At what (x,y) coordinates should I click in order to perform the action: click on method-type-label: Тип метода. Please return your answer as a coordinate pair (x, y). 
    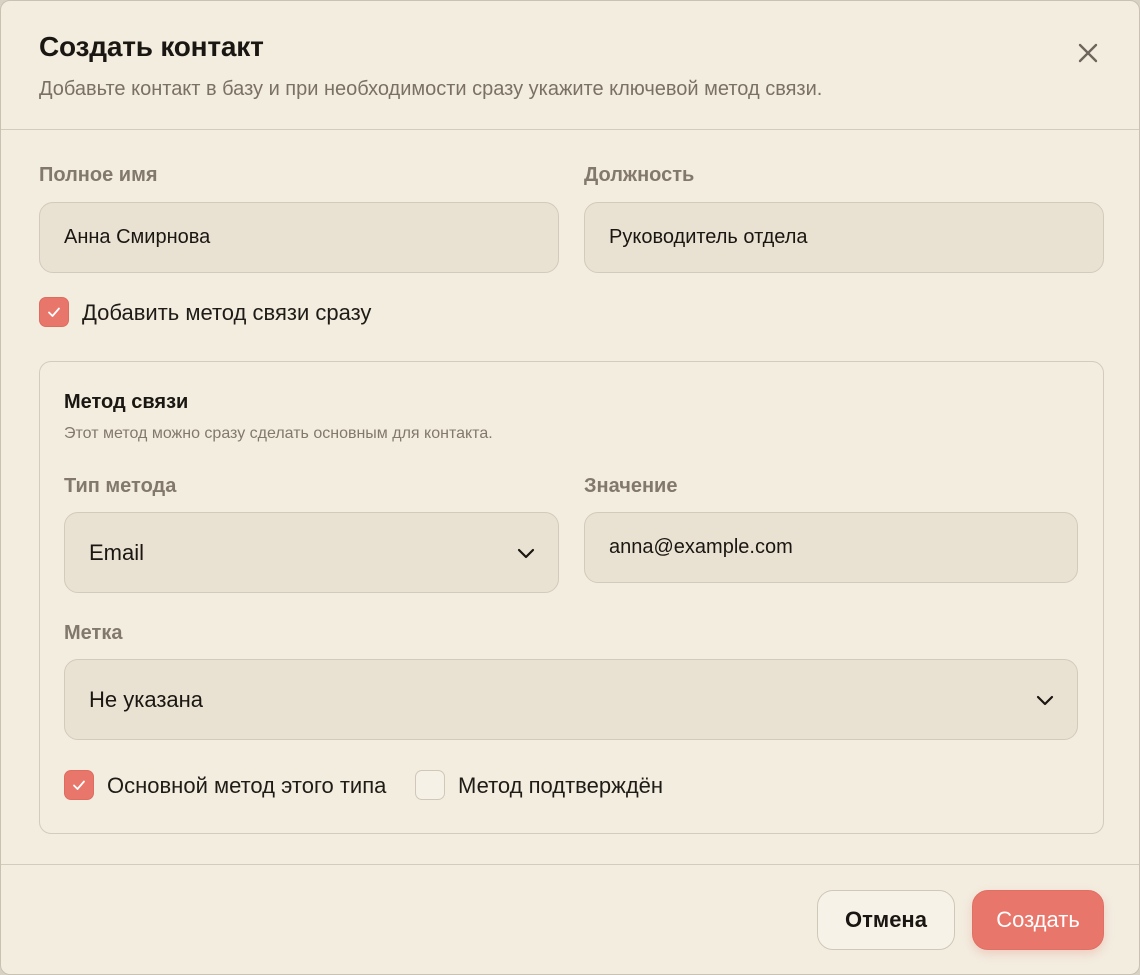
    Looking at the image, I should click on (120, 486).